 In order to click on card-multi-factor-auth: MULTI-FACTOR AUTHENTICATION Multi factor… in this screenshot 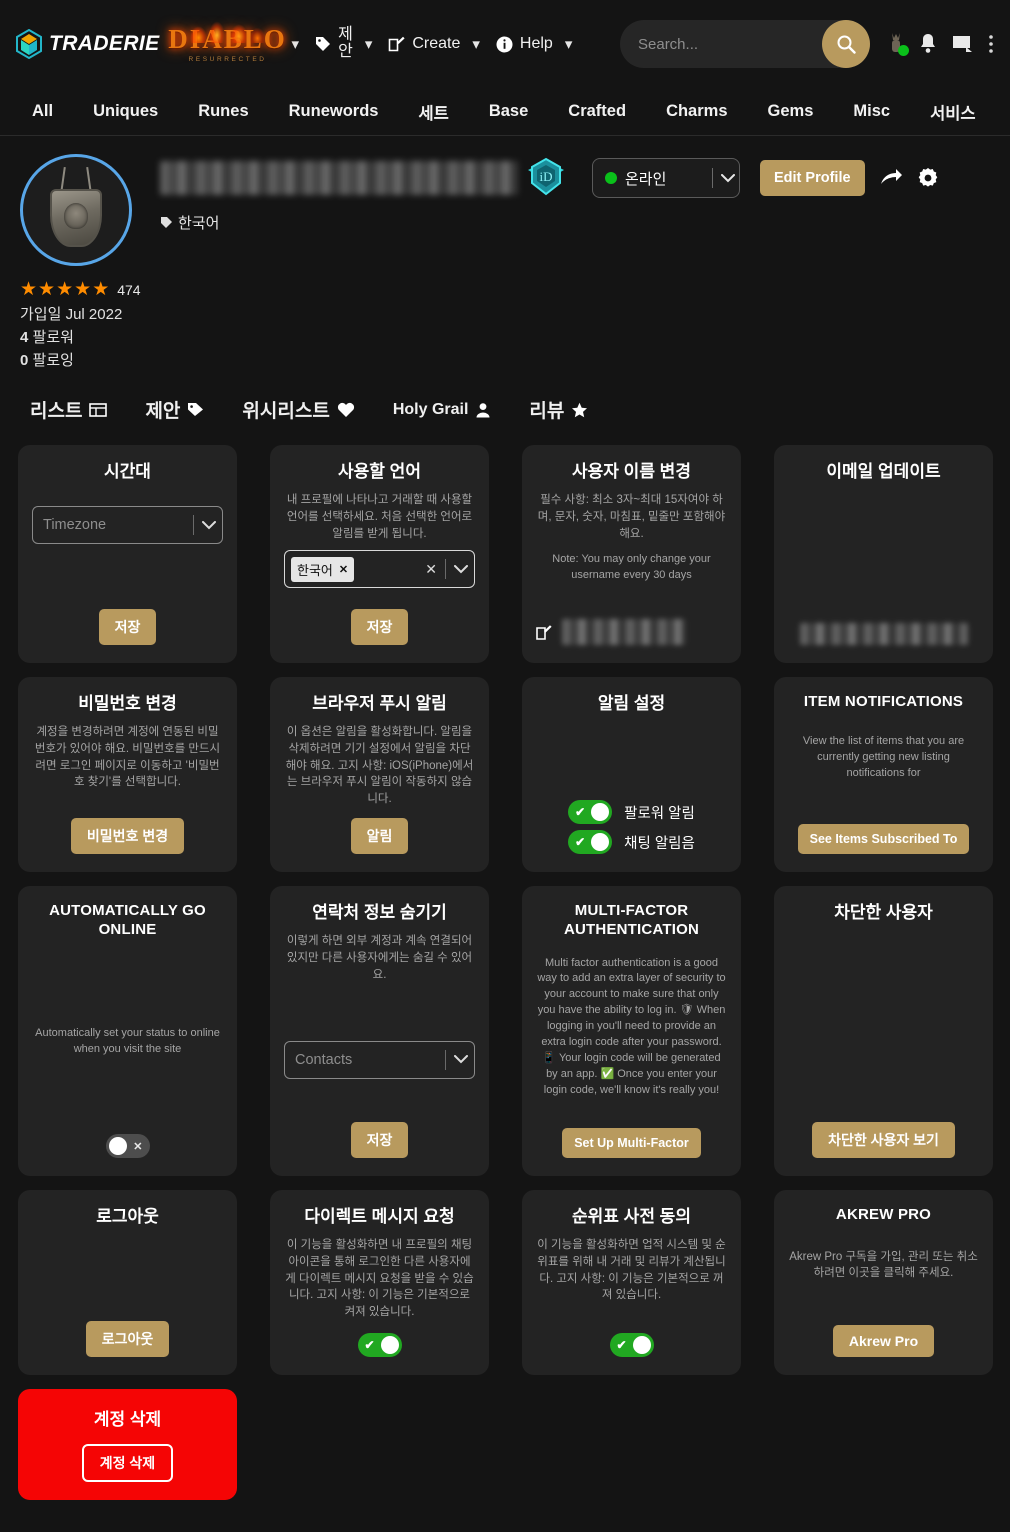, I will do `click(631, 1031)`.